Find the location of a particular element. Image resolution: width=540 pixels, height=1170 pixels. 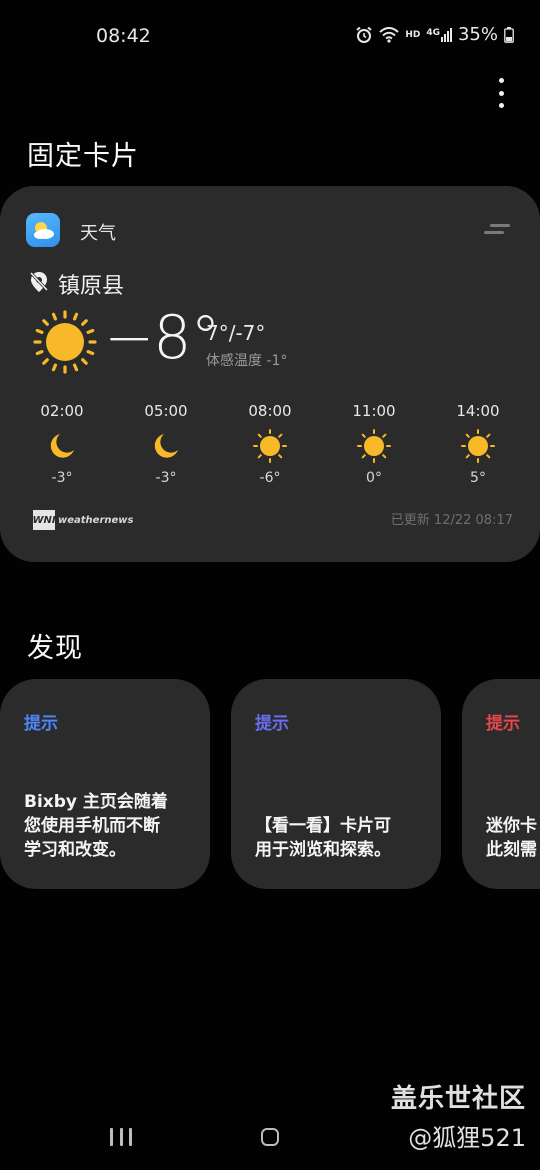

status-time: 08:42 is located at coordinates (123, 36).